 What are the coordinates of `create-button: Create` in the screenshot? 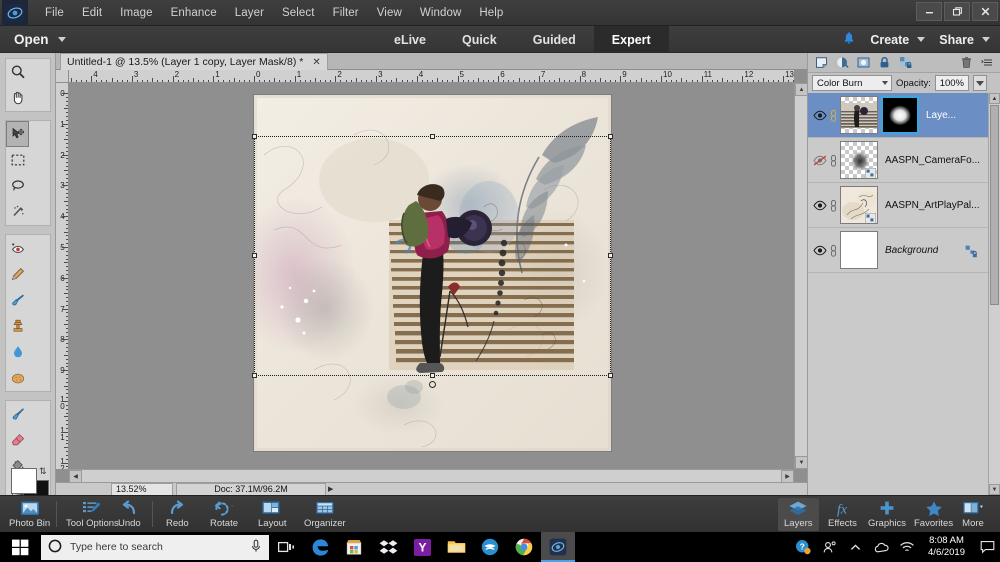 It's located at (898, 40).